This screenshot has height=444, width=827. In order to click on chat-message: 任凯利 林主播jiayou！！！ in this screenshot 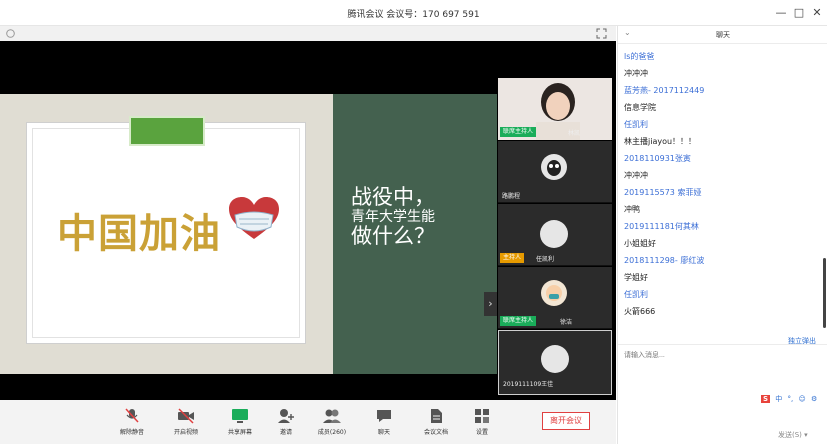, I will do `click(719, 133)`.